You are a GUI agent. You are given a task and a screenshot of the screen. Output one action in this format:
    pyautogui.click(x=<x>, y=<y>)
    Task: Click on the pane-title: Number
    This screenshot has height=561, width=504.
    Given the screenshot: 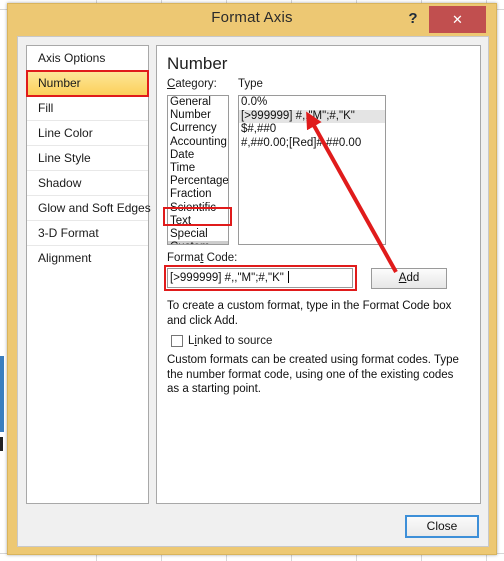 What is the action you would take?
    pyautogui.click(x=197, y=63)
    